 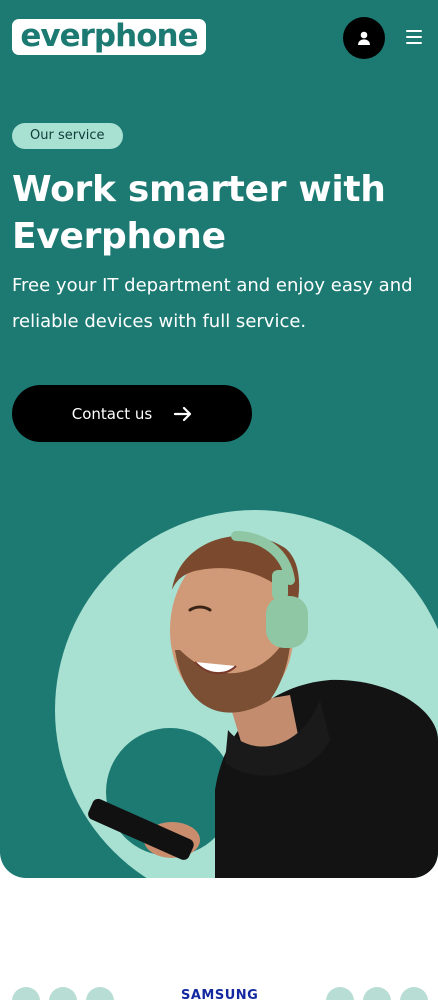 What do you see at coordinates (219, 980) in the screenshot?
I see `partners-strip: SAMSUNG` at bounding box center [219, 980].